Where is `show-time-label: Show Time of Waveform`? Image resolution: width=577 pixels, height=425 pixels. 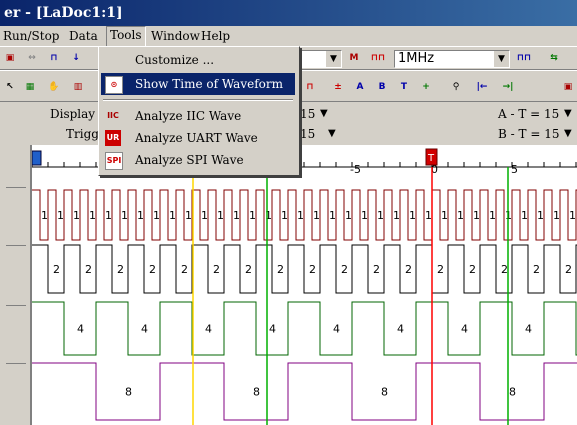 show-time-label: Show Time of Waveform is located at coordinates (209, 84).